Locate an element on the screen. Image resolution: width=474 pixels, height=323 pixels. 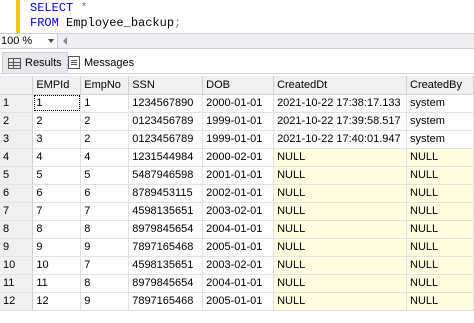
table-cell: 11 is located at coordinates (57, 283).